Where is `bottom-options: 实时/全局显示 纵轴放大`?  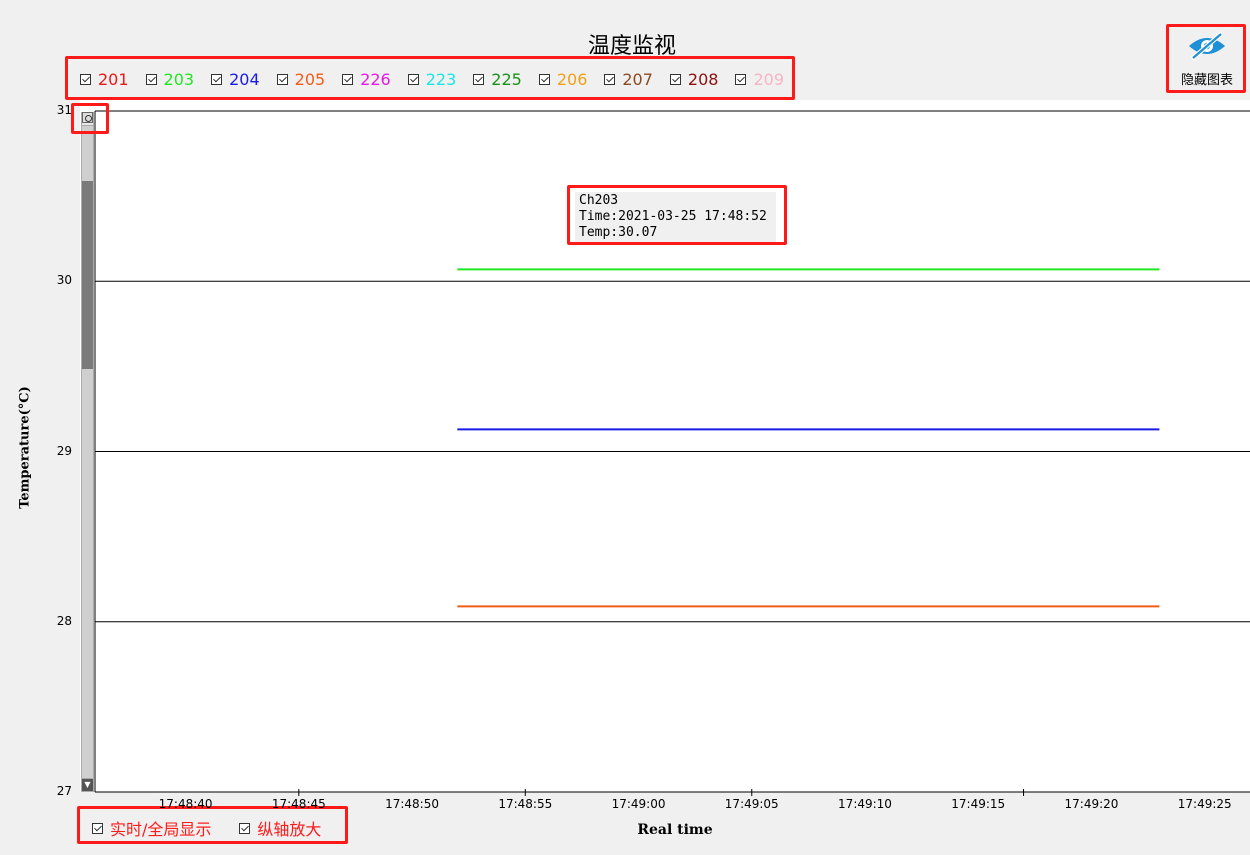
bottom-options: 实时/全局显示 纵轴放大 is located at coordinates (220, 828).